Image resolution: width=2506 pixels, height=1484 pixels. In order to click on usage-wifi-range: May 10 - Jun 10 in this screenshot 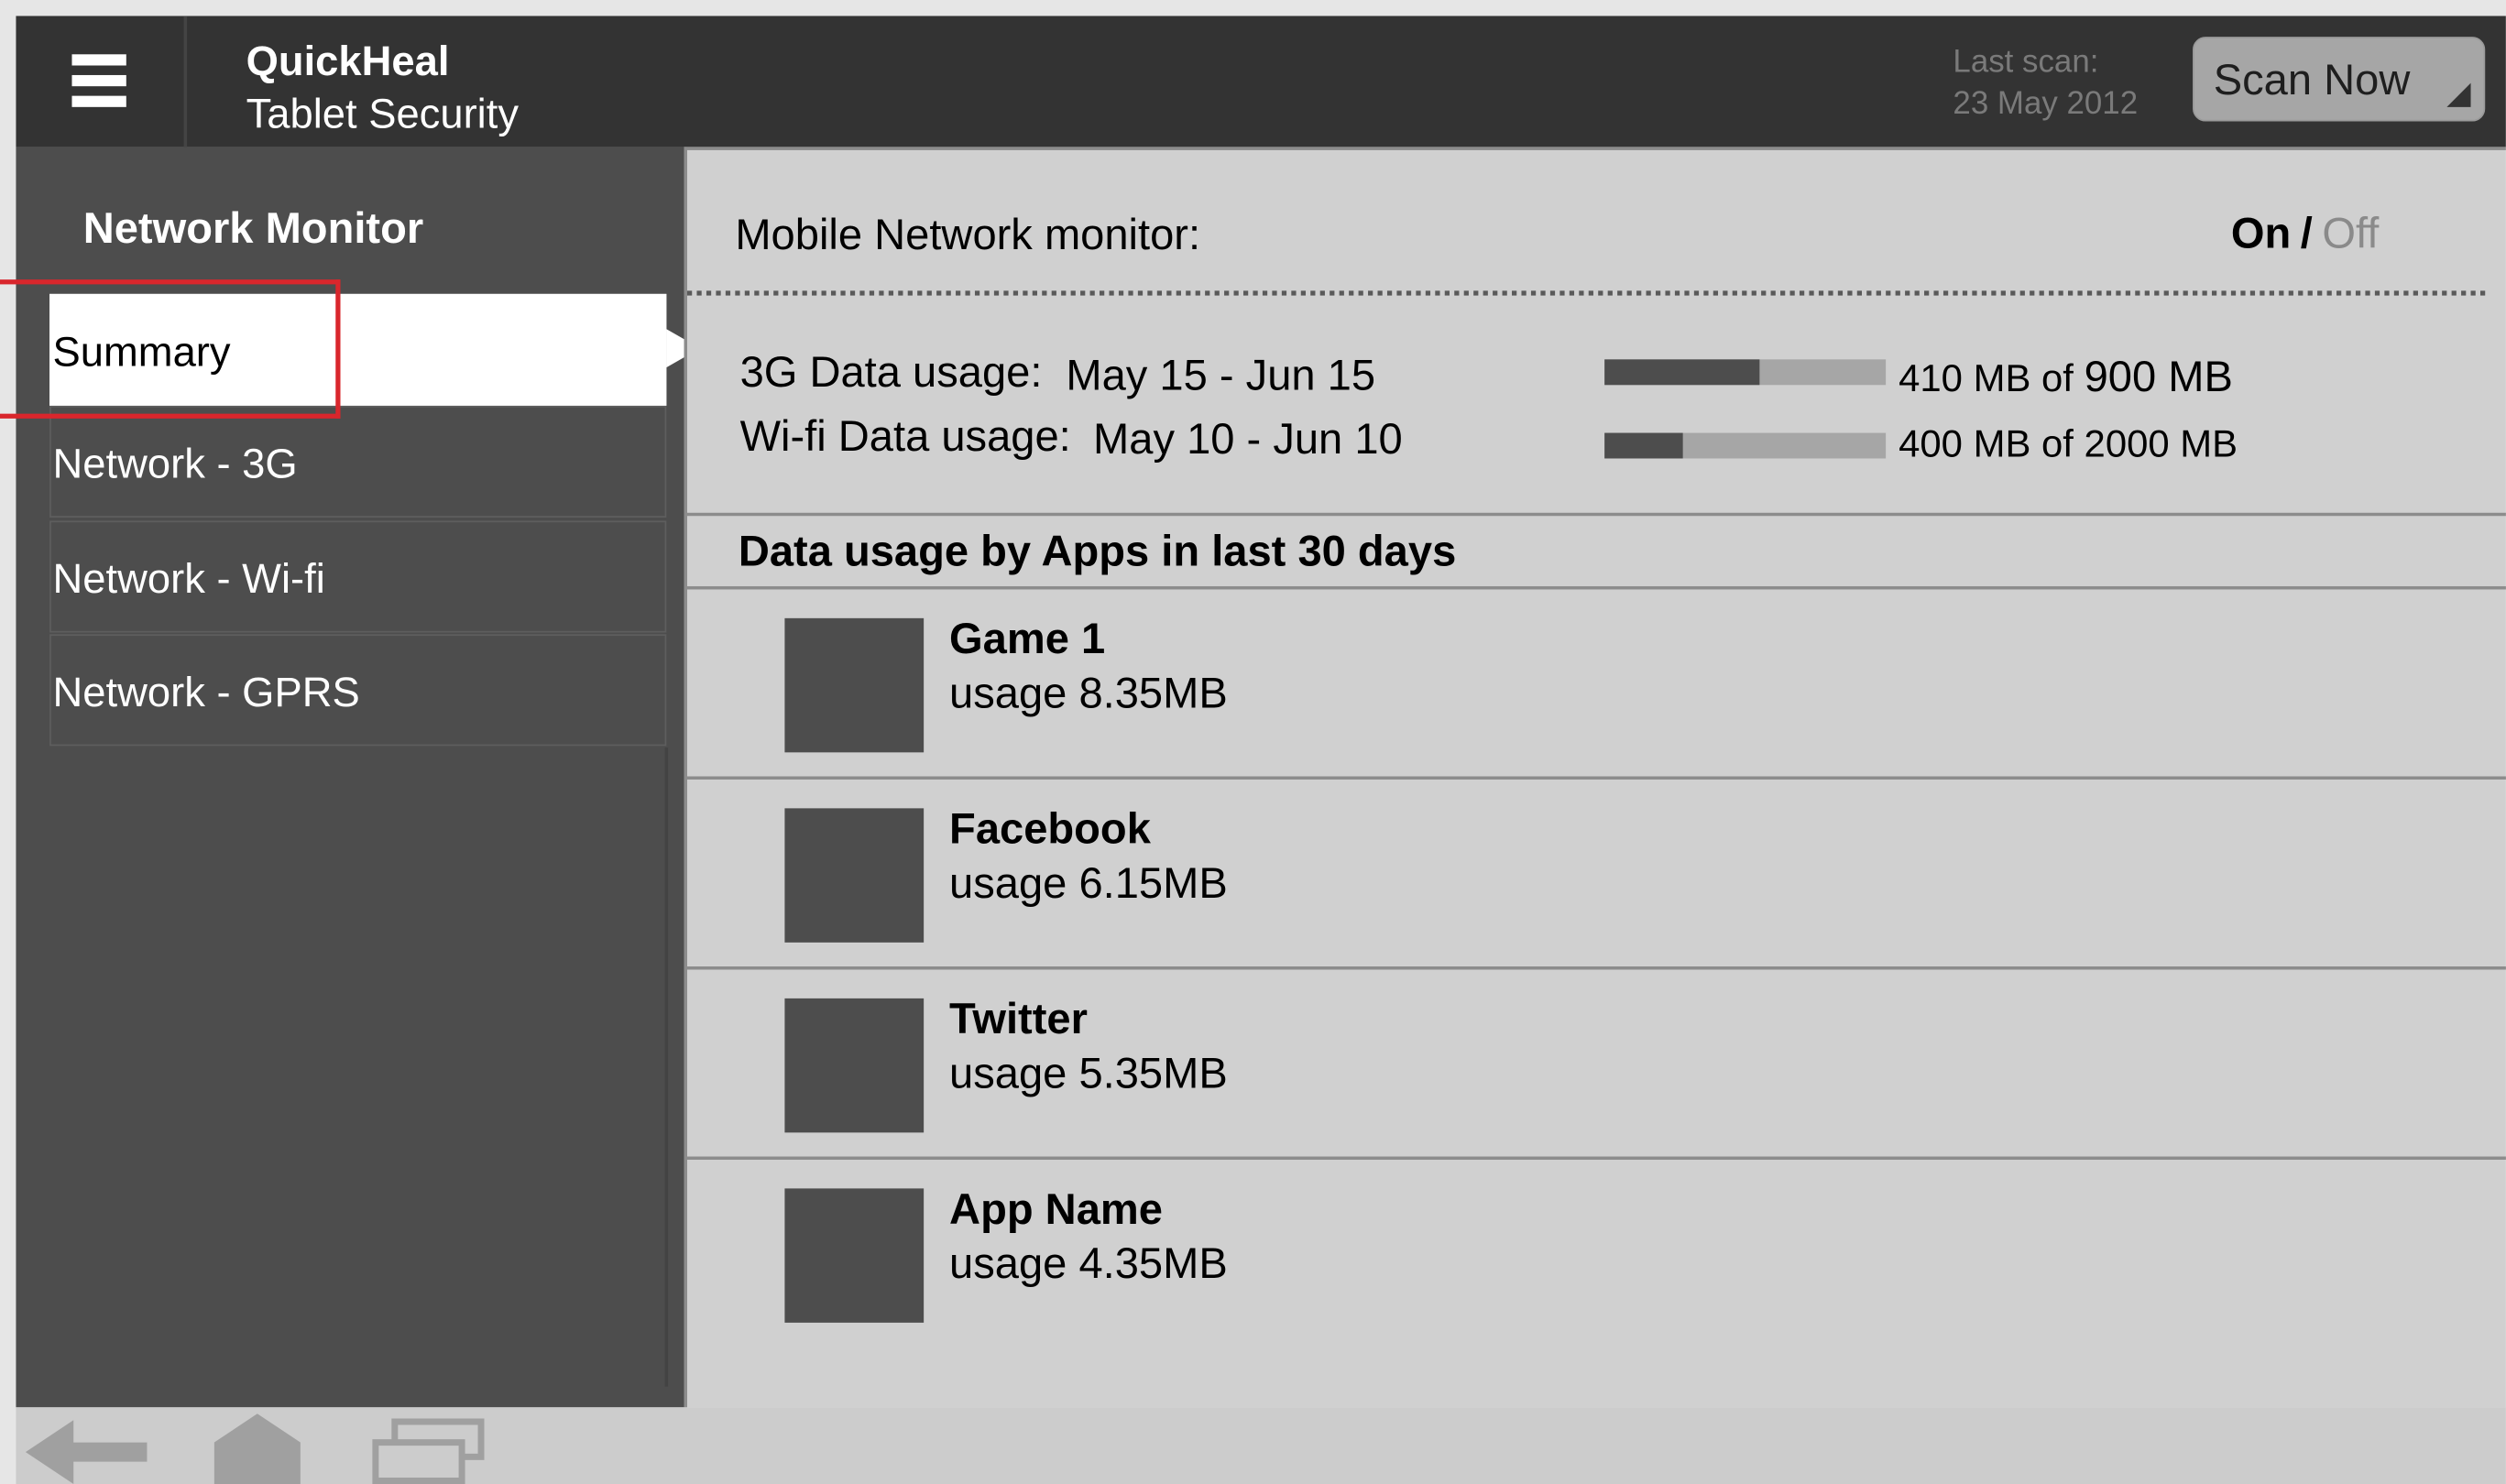, I will do `click(1248, 440)`.